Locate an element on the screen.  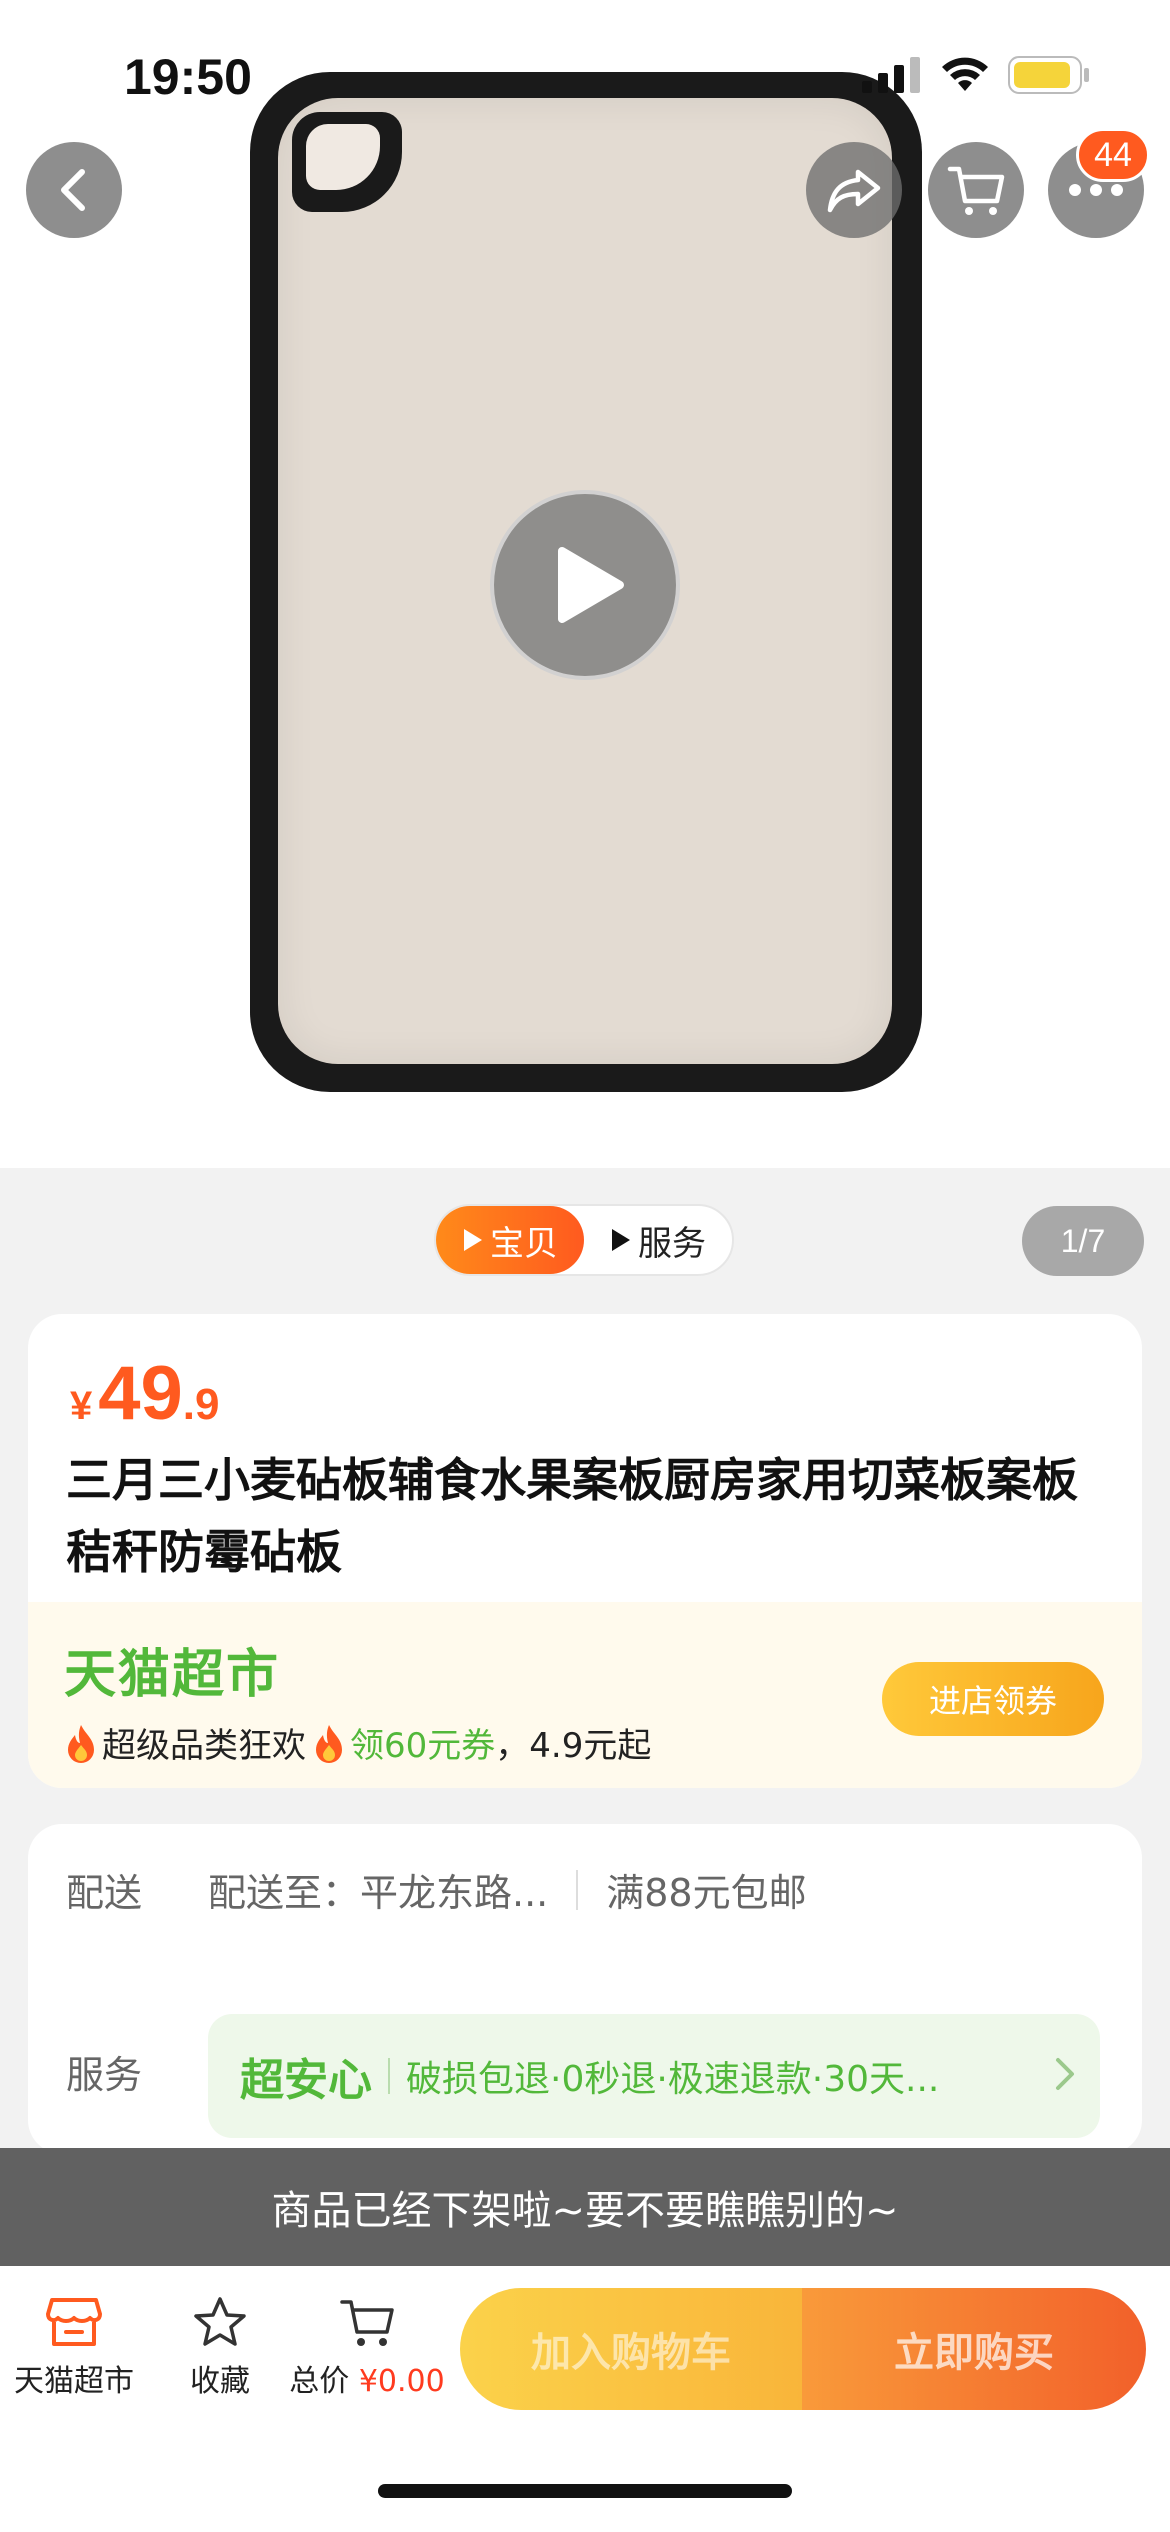
cart-button is located at coordinates (976, 190).